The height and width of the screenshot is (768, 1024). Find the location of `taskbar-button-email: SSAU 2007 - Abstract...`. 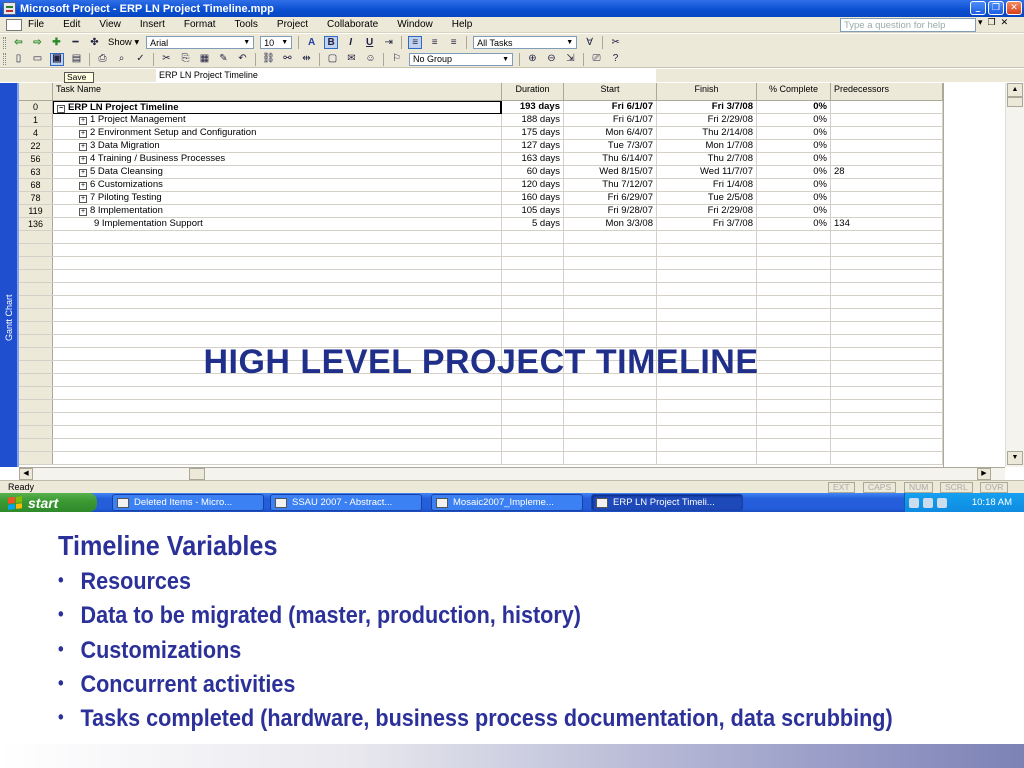

taskbar-button-email: SSAU 2007 - Abstract... is located at coordinates (346, 502).